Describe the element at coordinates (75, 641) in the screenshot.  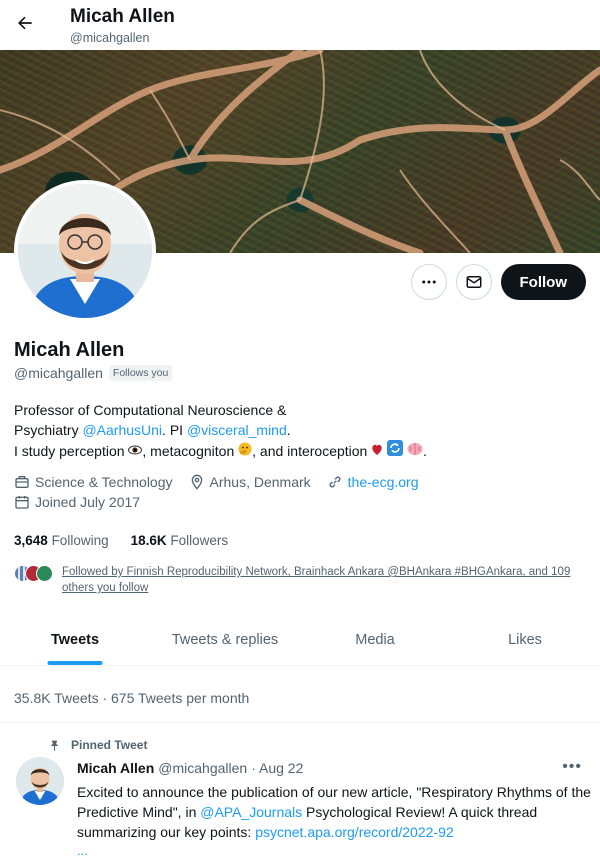
I see `tab-tweets: Tweets` at that location.